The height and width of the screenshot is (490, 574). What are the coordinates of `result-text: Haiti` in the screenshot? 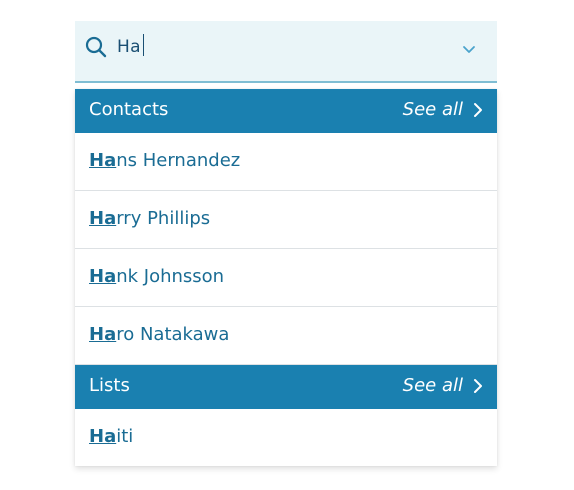 It's located at (111, 437).